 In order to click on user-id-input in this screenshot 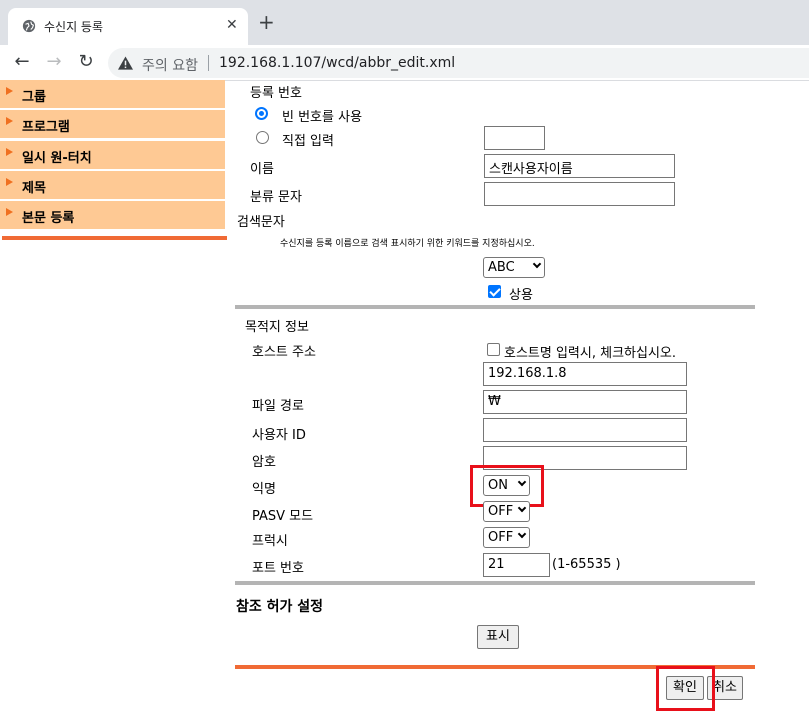, I will do `click(585, 430)`.